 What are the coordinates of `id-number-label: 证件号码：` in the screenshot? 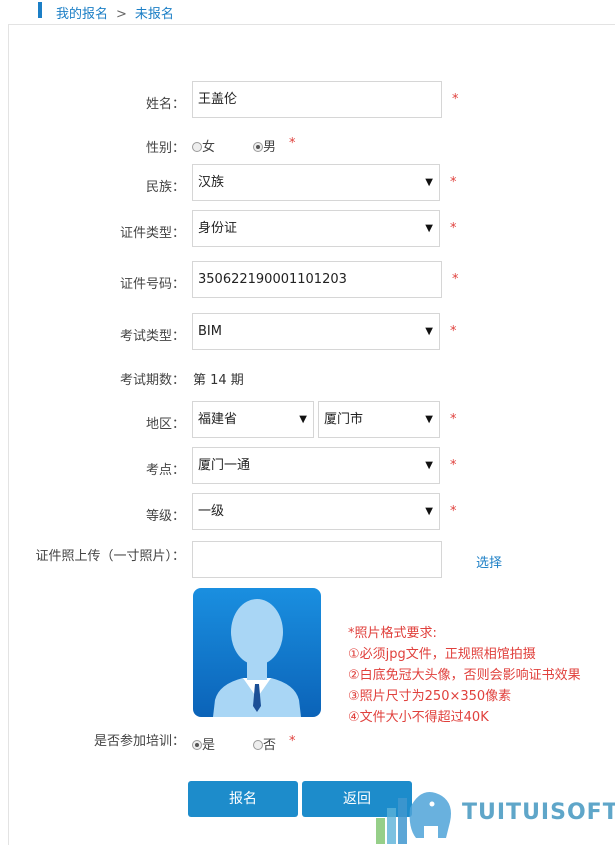 It's located at (152, 284).